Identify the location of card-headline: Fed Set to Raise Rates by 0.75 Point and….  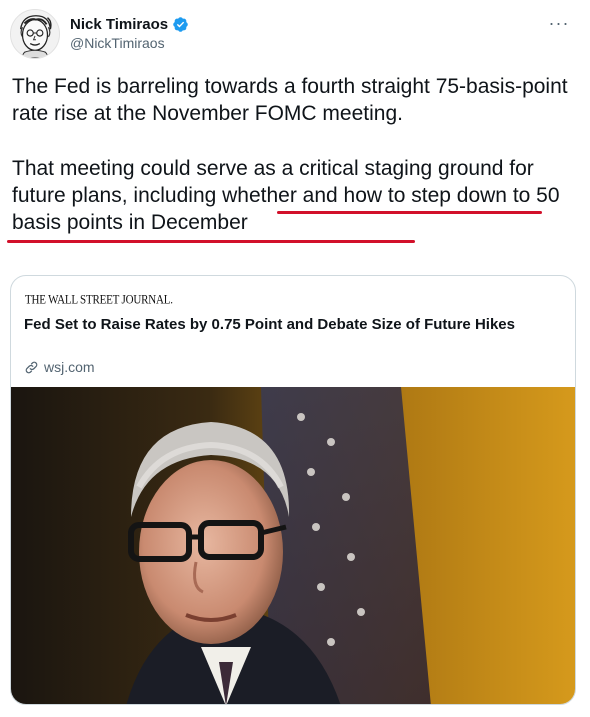
(289, 325).